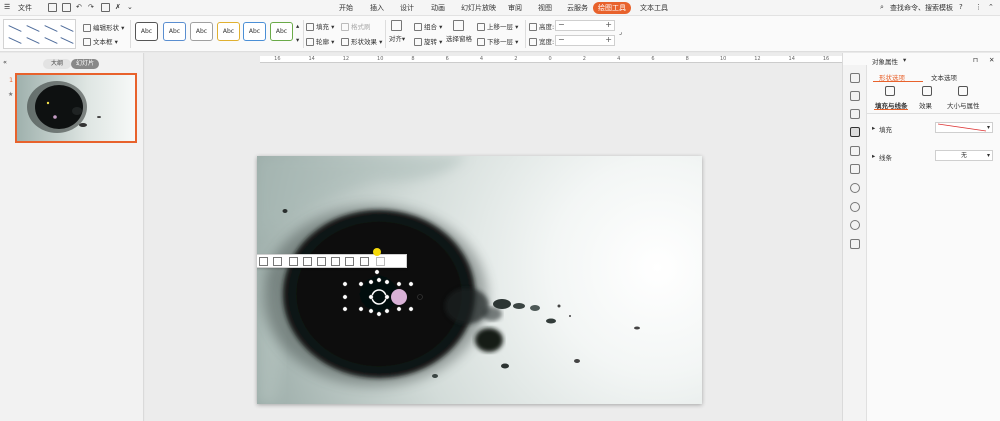  I want to click on tab-slideshow: 幻灯片放映, so click(478, 8).